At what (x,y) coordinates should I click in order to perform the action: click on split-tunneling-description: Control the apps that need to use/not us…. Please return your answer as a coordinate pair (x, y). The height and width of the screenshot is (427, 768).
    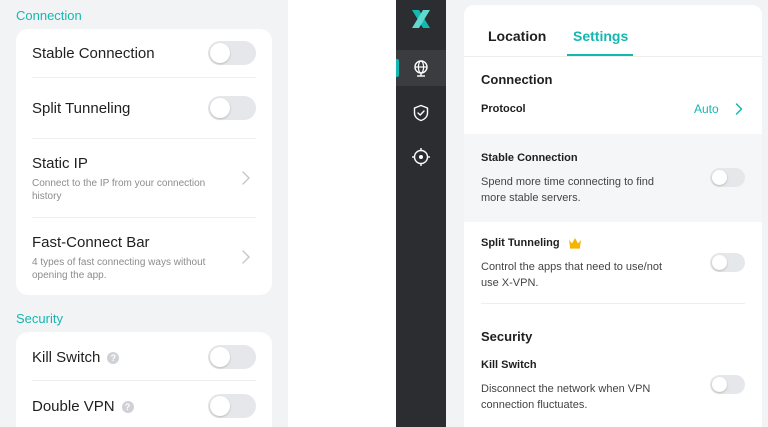
    Looking at the image, I should click on (572, 275).